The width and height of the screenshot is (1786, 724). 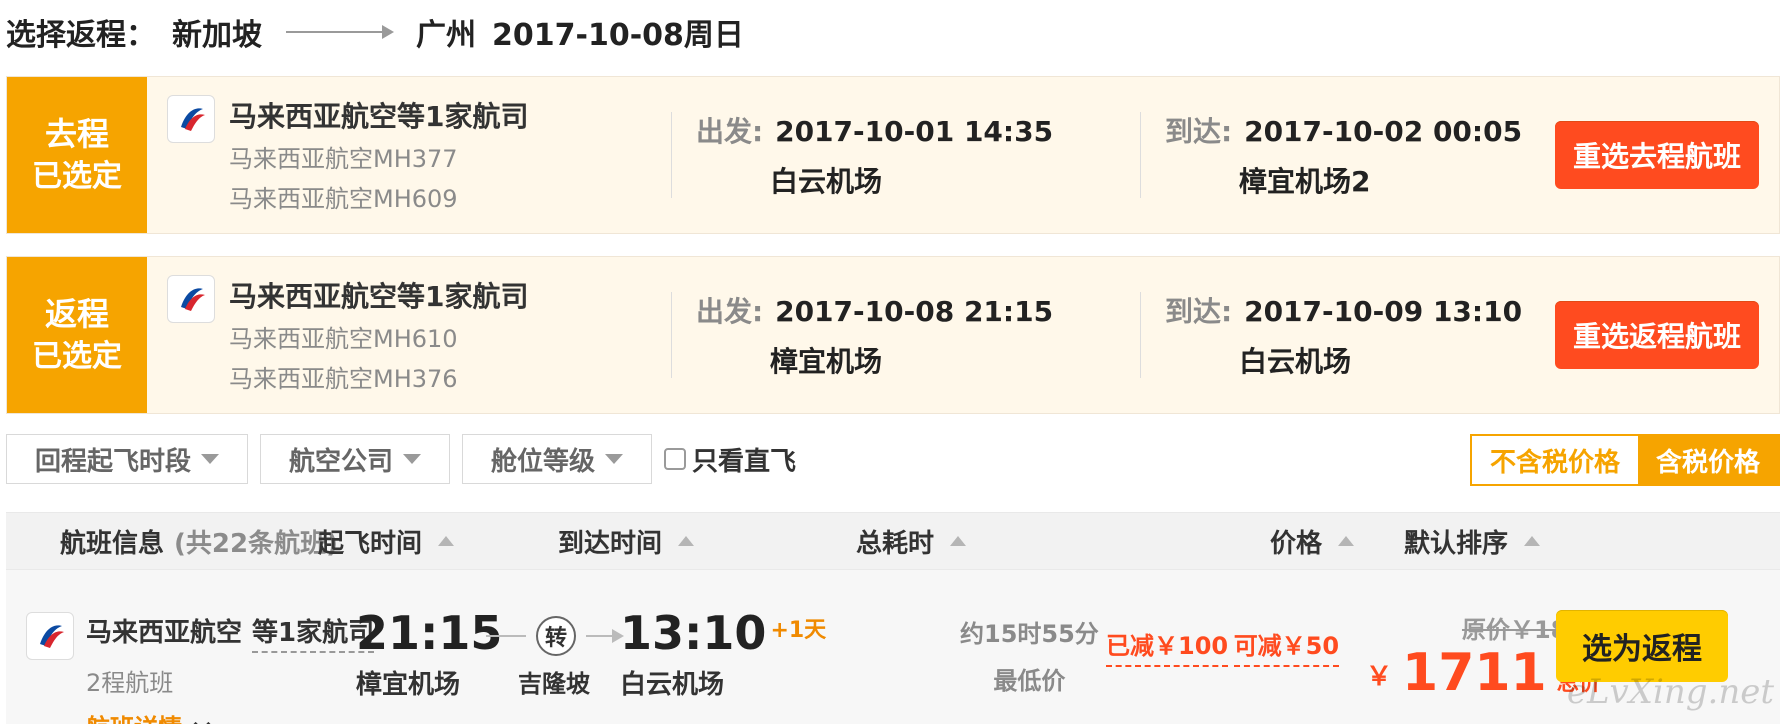 What do you see at coordinates (113, 461) in the screenshot?
I see `filter-return-time-slot-label: 回程起飞时段` at bounding box center [113, 461].